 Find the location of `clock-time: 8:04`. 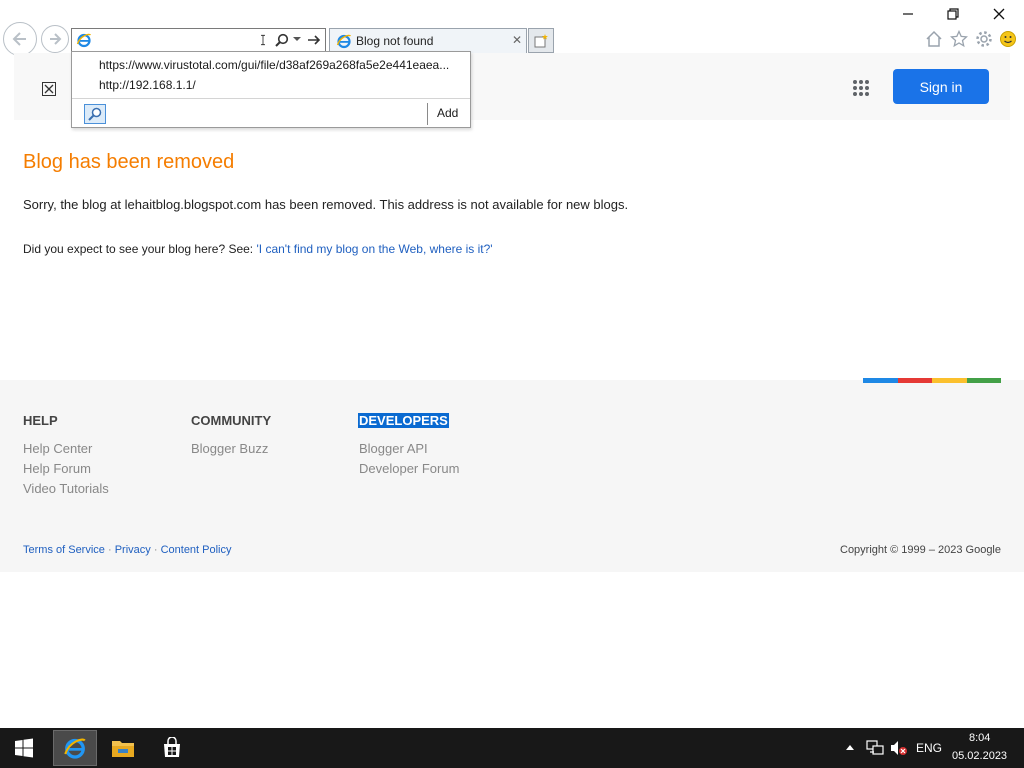

clock-time: 8:04 is located at coordinates (979, 738).